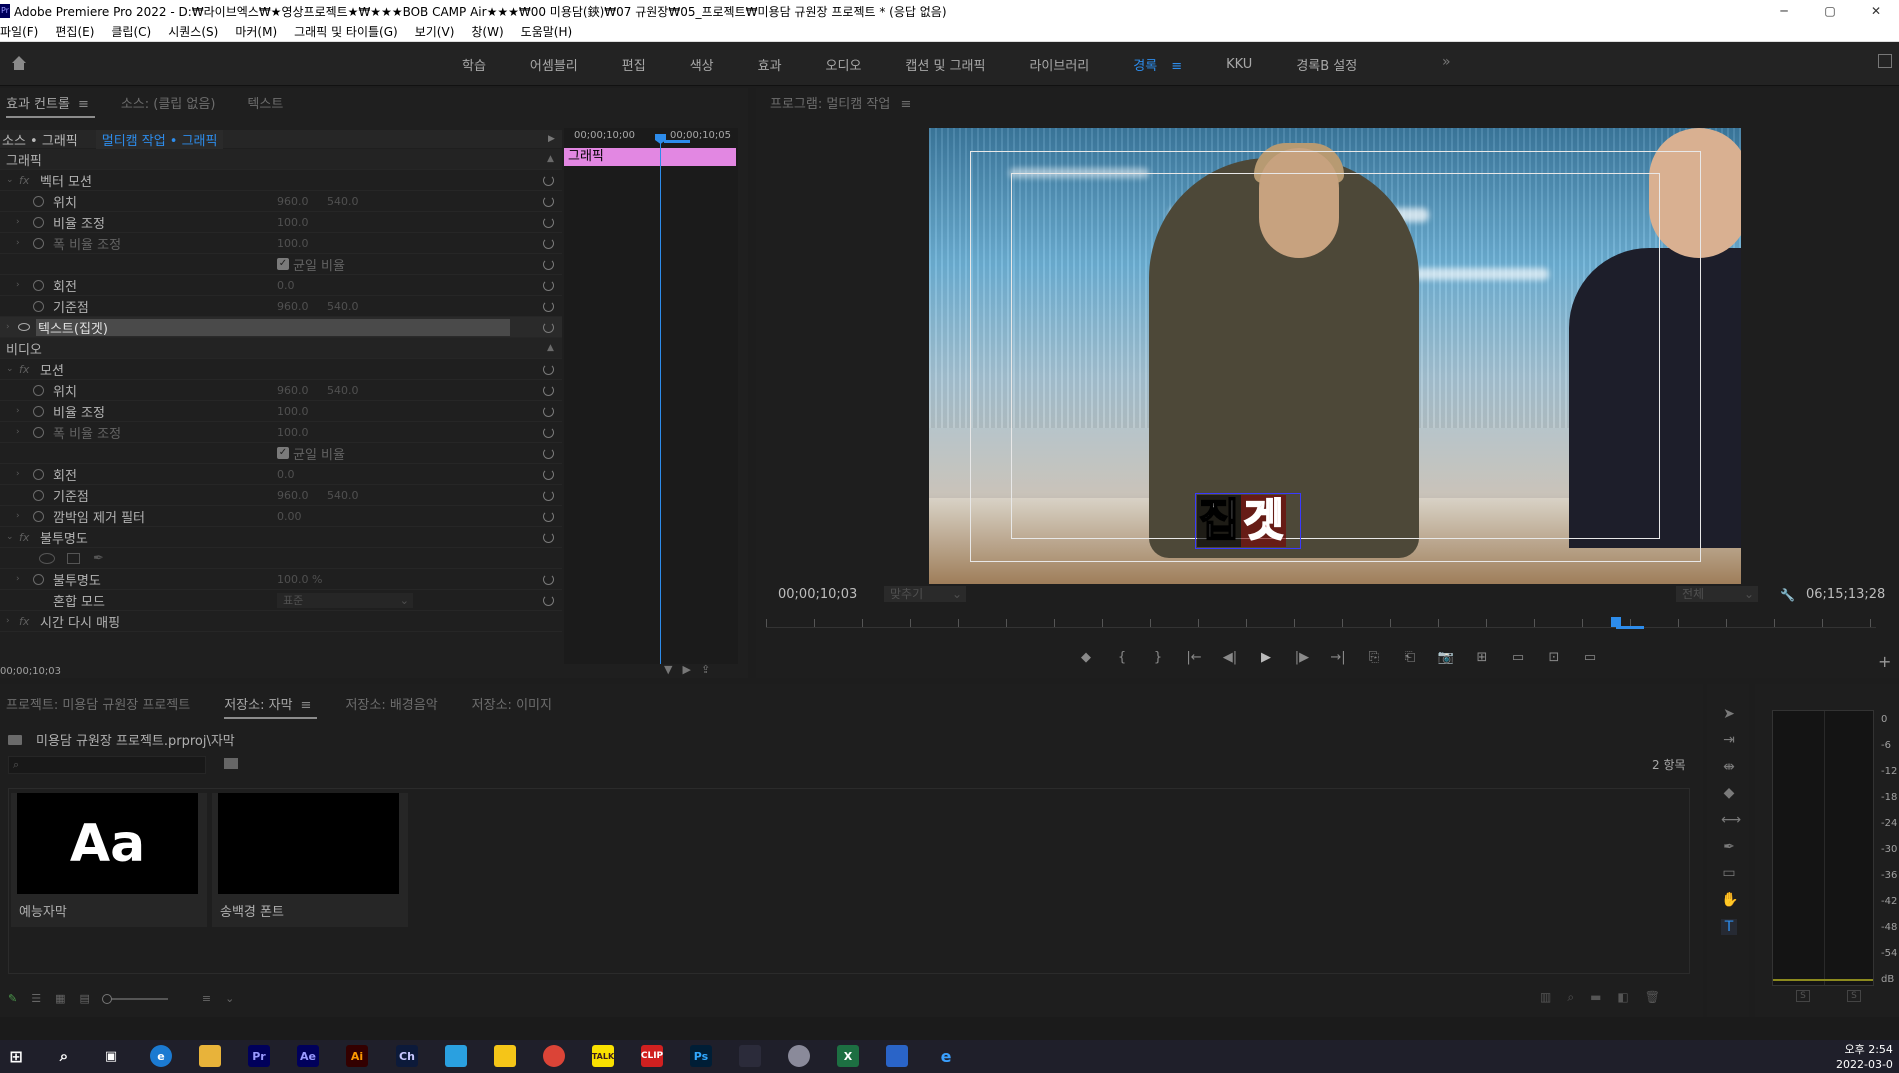  What do you see at coordinates (1622, 997) in the screenshot?
I see `new-item-icon: ◧` at bounding box center [1622, 997].